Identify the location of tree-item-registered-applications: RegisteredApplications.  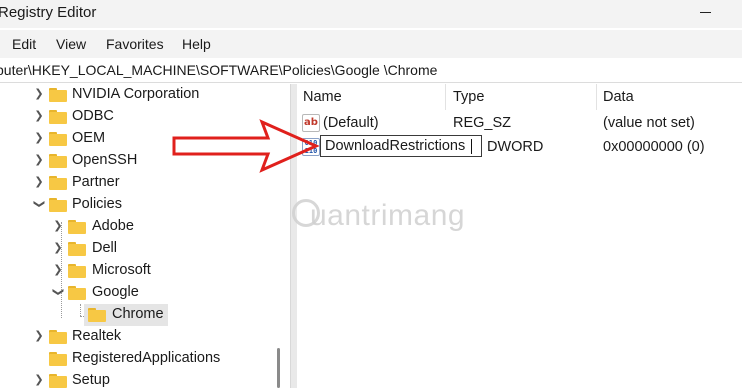
(144, 359).